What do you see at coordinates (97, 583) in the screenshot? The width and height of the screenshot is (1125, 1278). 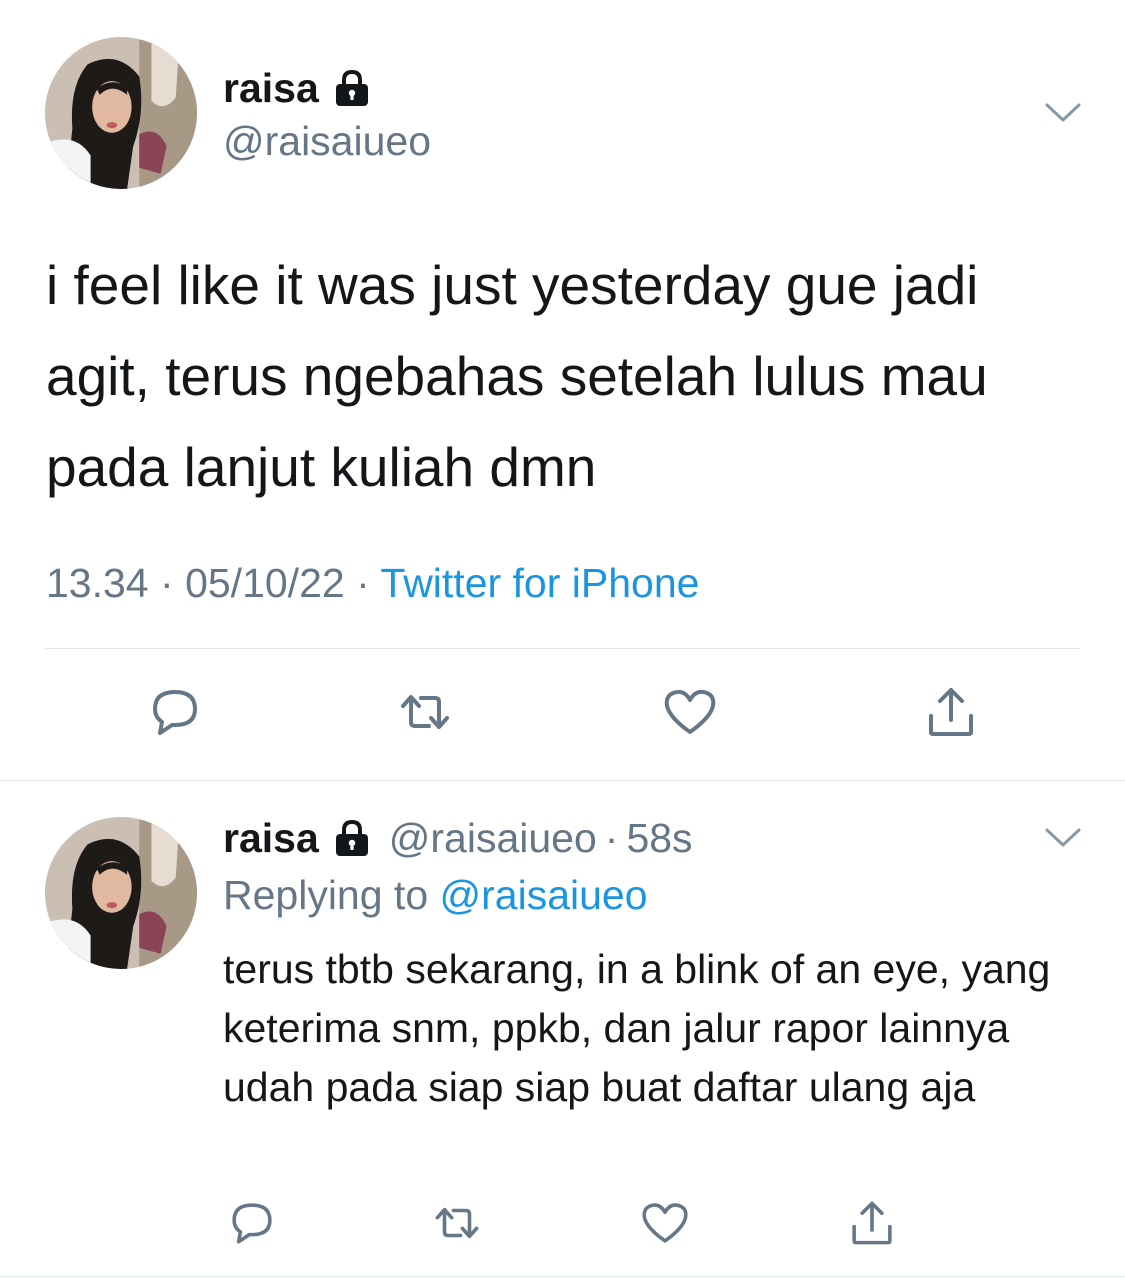 I see `tweet-time: 13.34` at bounding box center [97, 583].